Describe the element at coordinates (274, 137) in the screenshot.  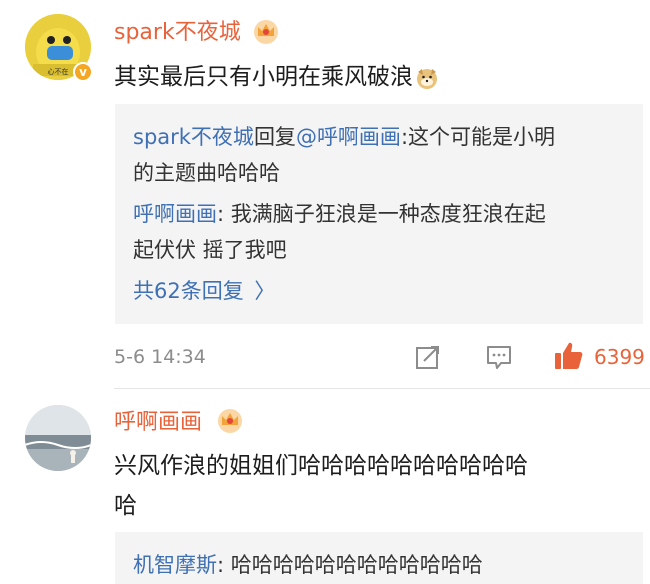
I see `reply-keyword: 回复` at that location.